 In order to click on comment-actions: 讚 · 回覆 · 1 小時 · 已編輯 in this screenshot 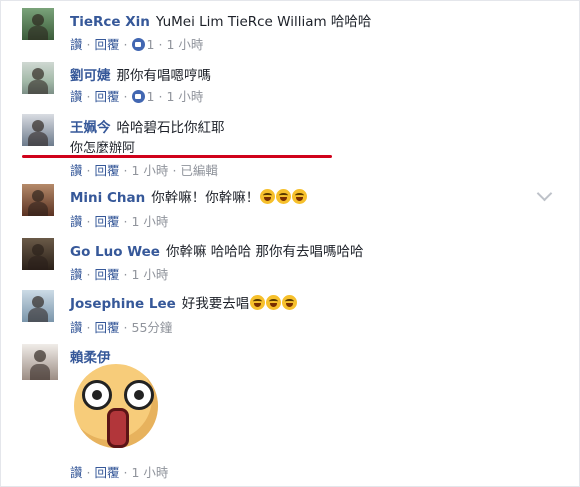, I will do `click(144, 170)`.